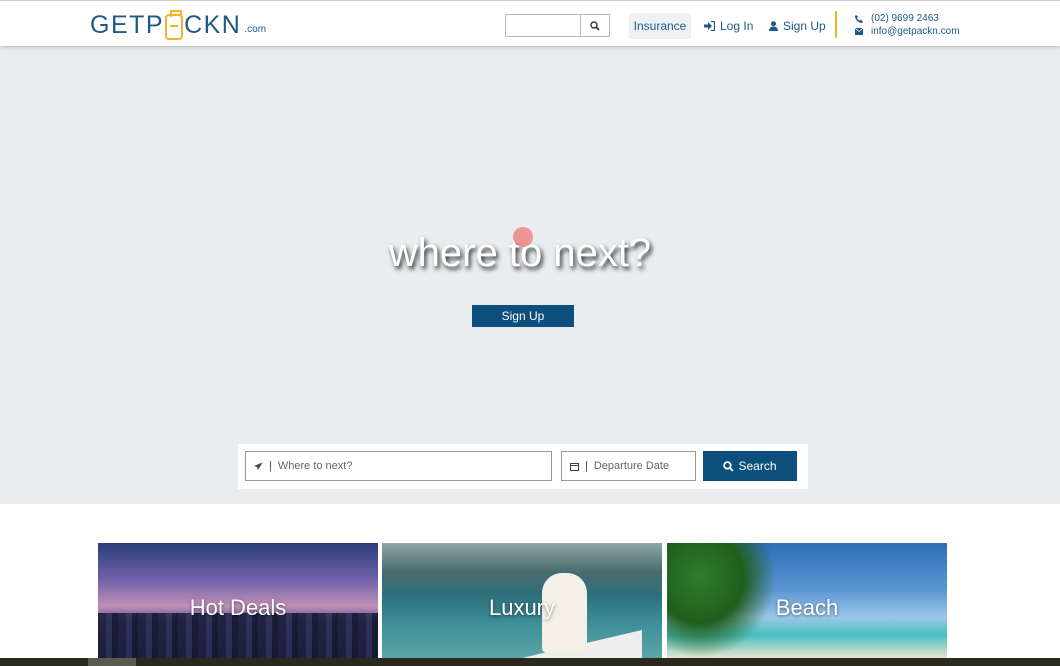  I want to click on trip-search-panel: | Where to next? | Departure Date Search, so click(523, 466).